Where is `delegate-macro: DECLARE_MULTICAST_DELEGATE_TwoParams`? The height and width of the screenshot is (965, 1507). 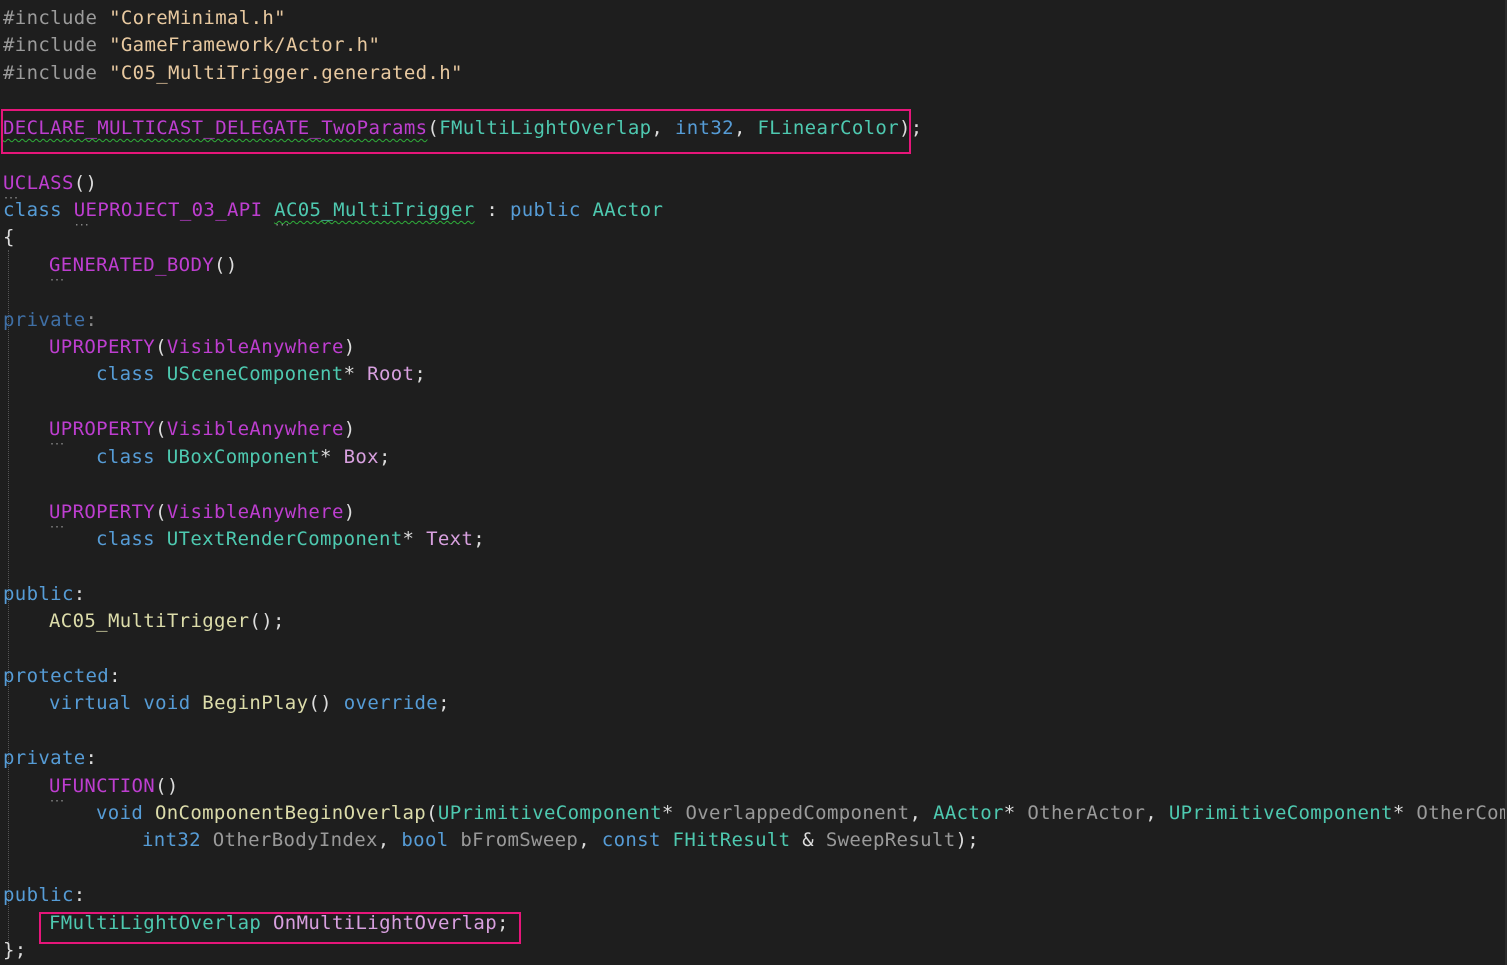 delegate-macro: DECLARE_MULTICAST_DELEGATE_TwoParams is located at coordinates (215, 128).